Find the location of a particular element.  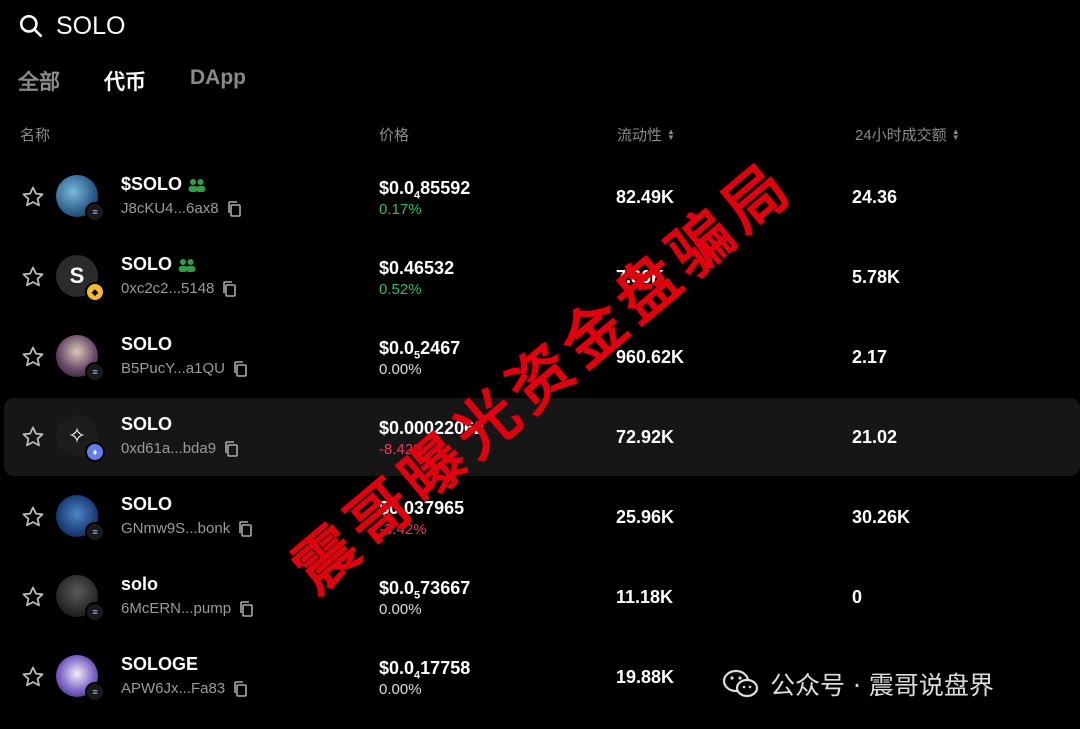

volume-24h-value: 30.26K is located at coordinates (881, 517).